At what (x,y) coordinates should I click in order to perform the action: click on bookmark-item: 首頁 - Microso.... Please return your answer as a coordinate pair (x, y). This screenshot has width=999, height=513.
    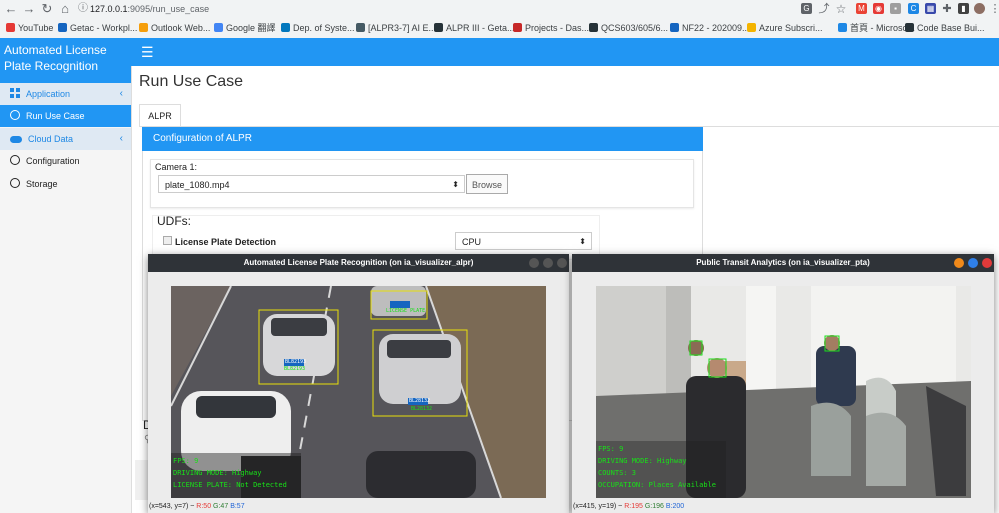
    Looking at the image, I should click on (876, 28).